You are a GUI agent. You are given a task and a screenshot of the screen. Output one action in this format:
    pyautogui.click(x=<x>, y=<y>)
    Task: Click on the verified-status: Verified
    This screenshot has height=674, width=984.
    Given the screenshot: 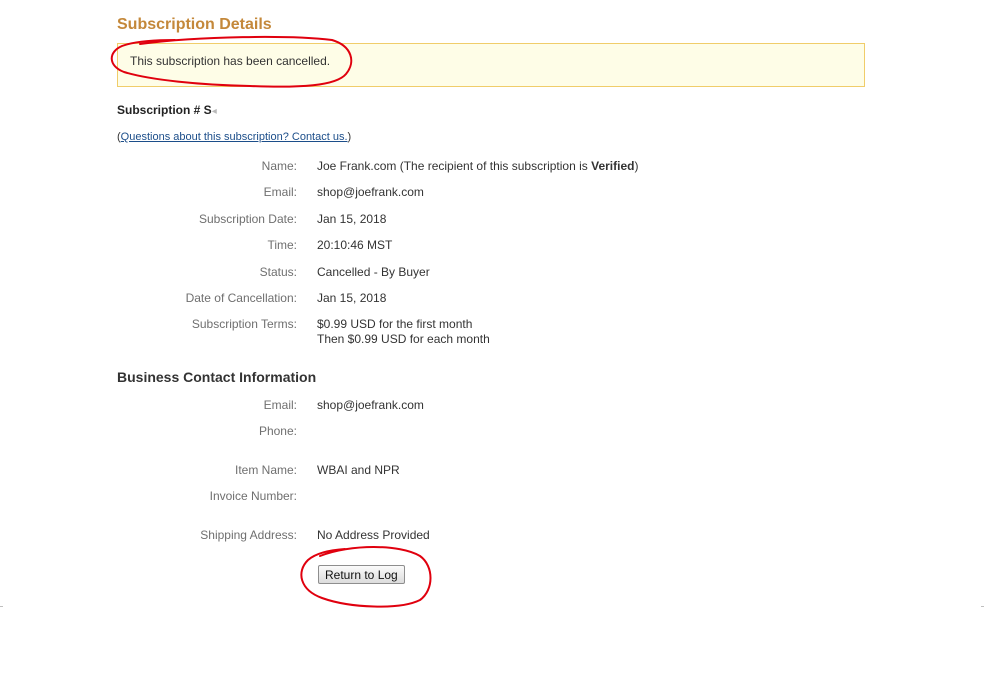 What is the action you would take?
    pyautogui.click(x=613, y=166)
    